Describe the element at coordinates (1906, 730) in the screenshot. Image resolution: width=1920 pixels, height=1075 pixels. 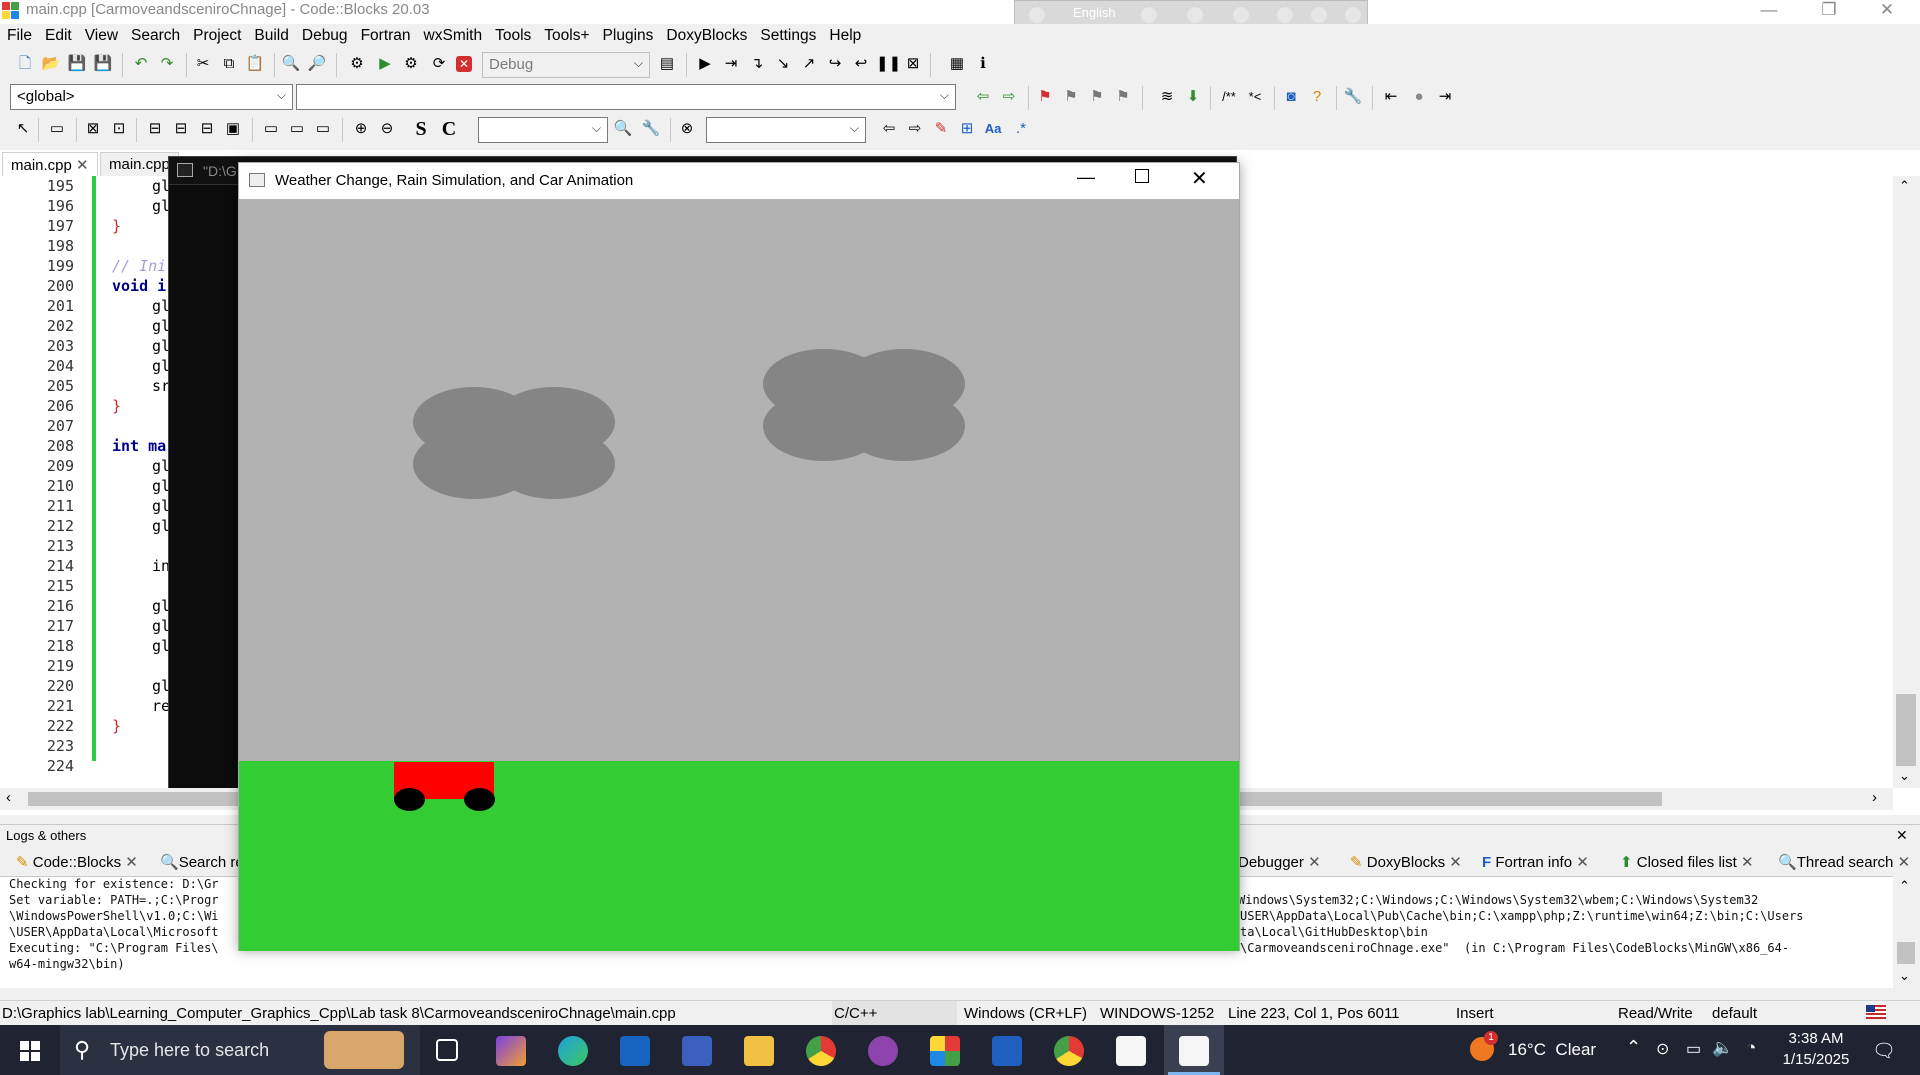
I see `scroll-thumb` at that location.